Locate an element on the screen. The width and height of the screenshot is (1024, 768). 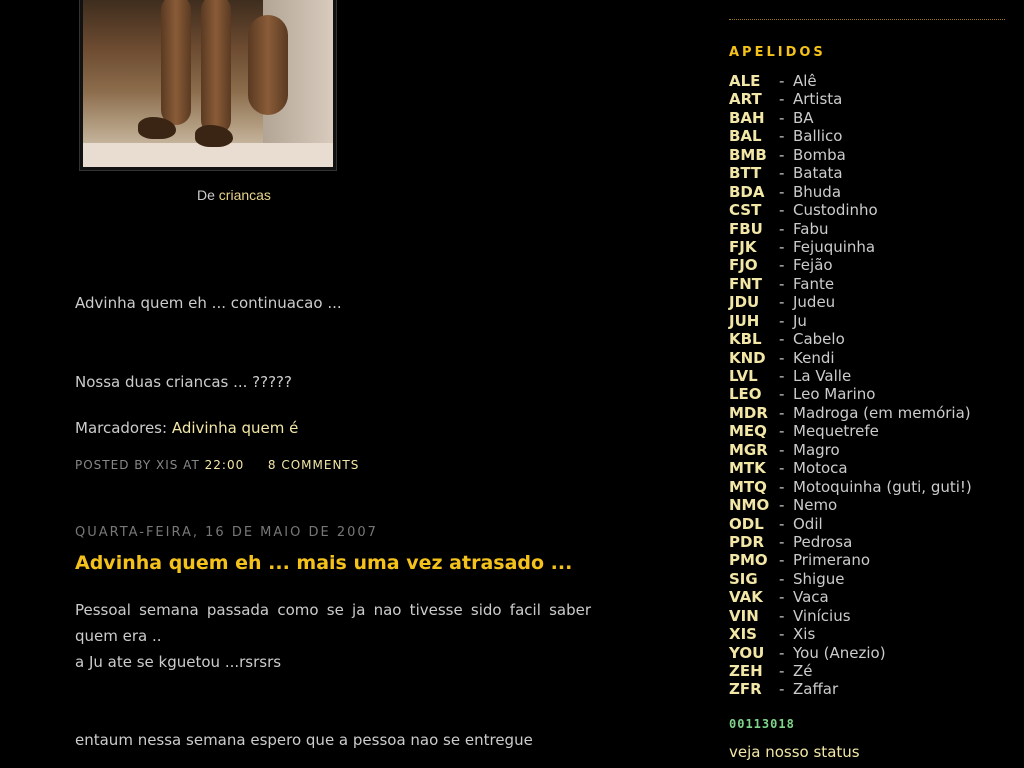
status-link: veja nosso status is located at coordinates (794, 752).